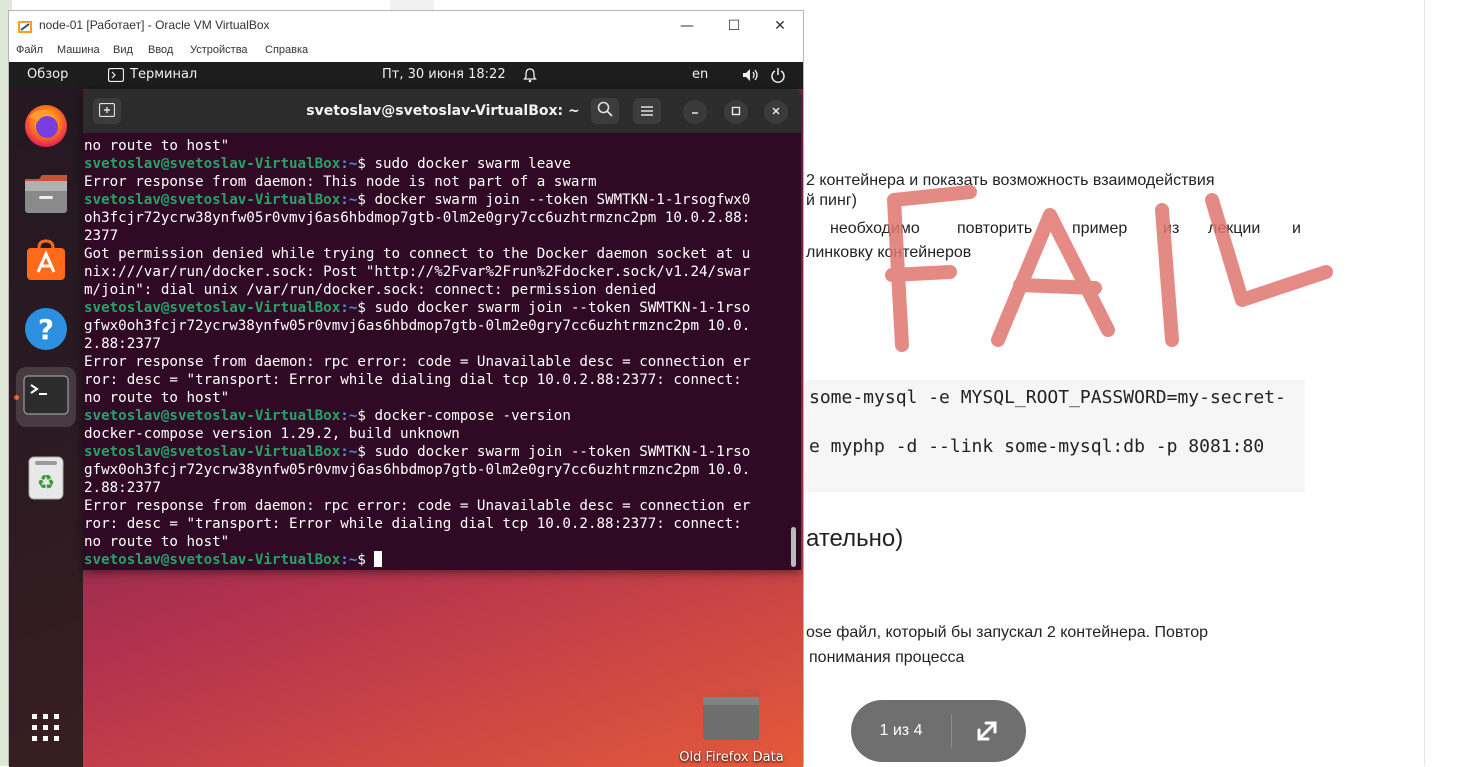 The width and height of the screenshot is (1462, 767). I want to click on dock-trash: ♻, so click(46, 480).